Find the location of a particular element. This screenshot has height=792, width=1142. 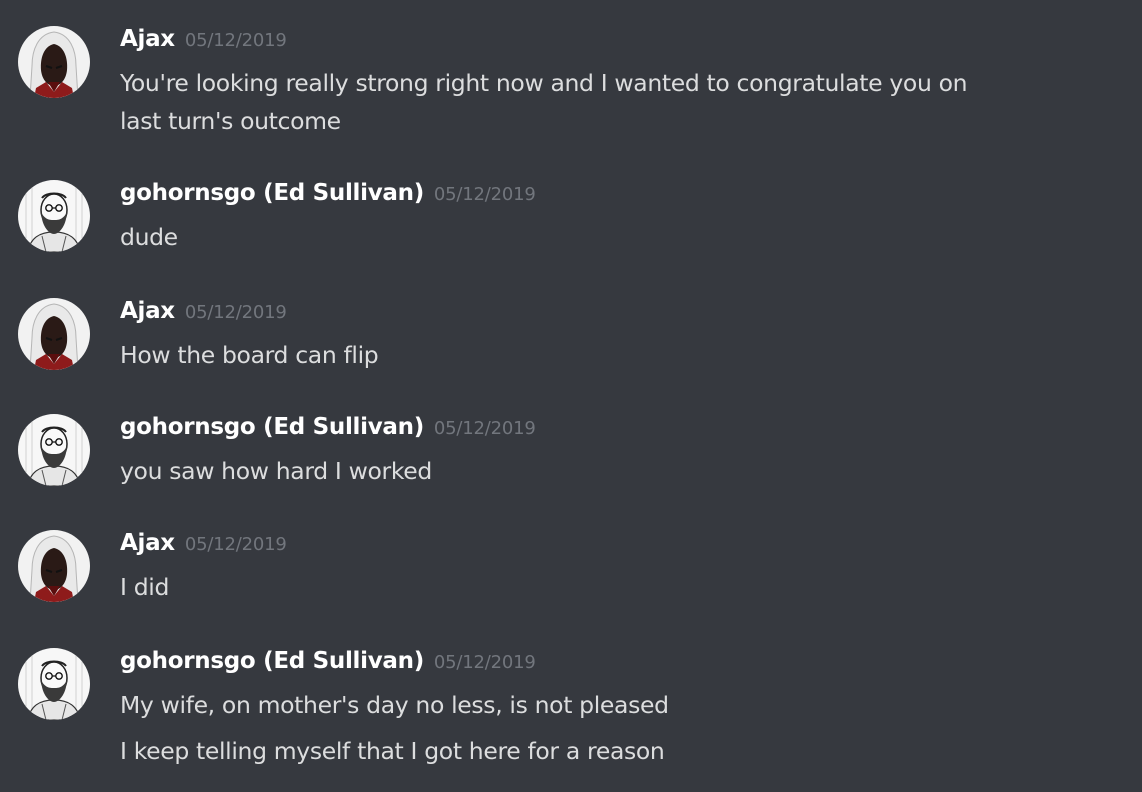

message-text: last turn's outcome is located at coordinates (230, 121).